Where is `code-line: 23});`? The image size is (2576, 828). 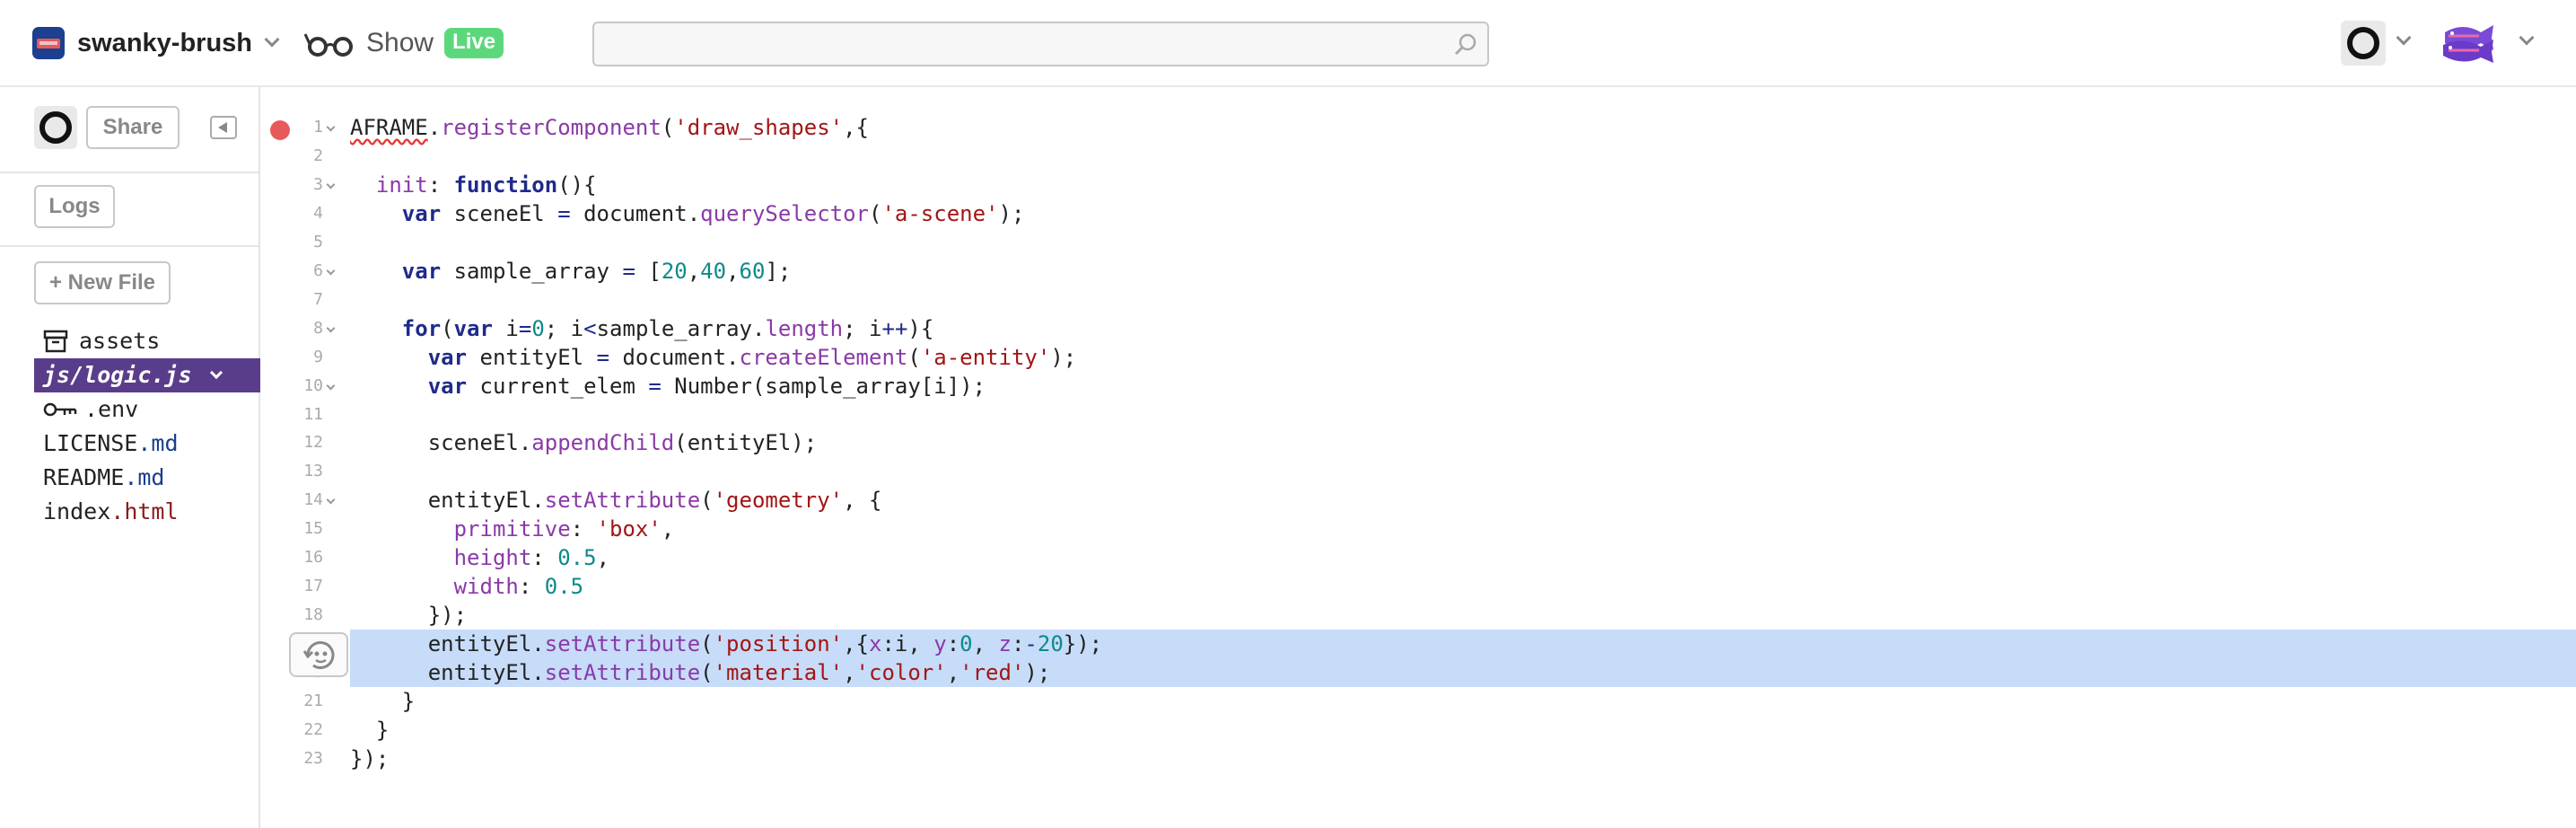
code-line: 23}); is located at coordinates (1419, 758).